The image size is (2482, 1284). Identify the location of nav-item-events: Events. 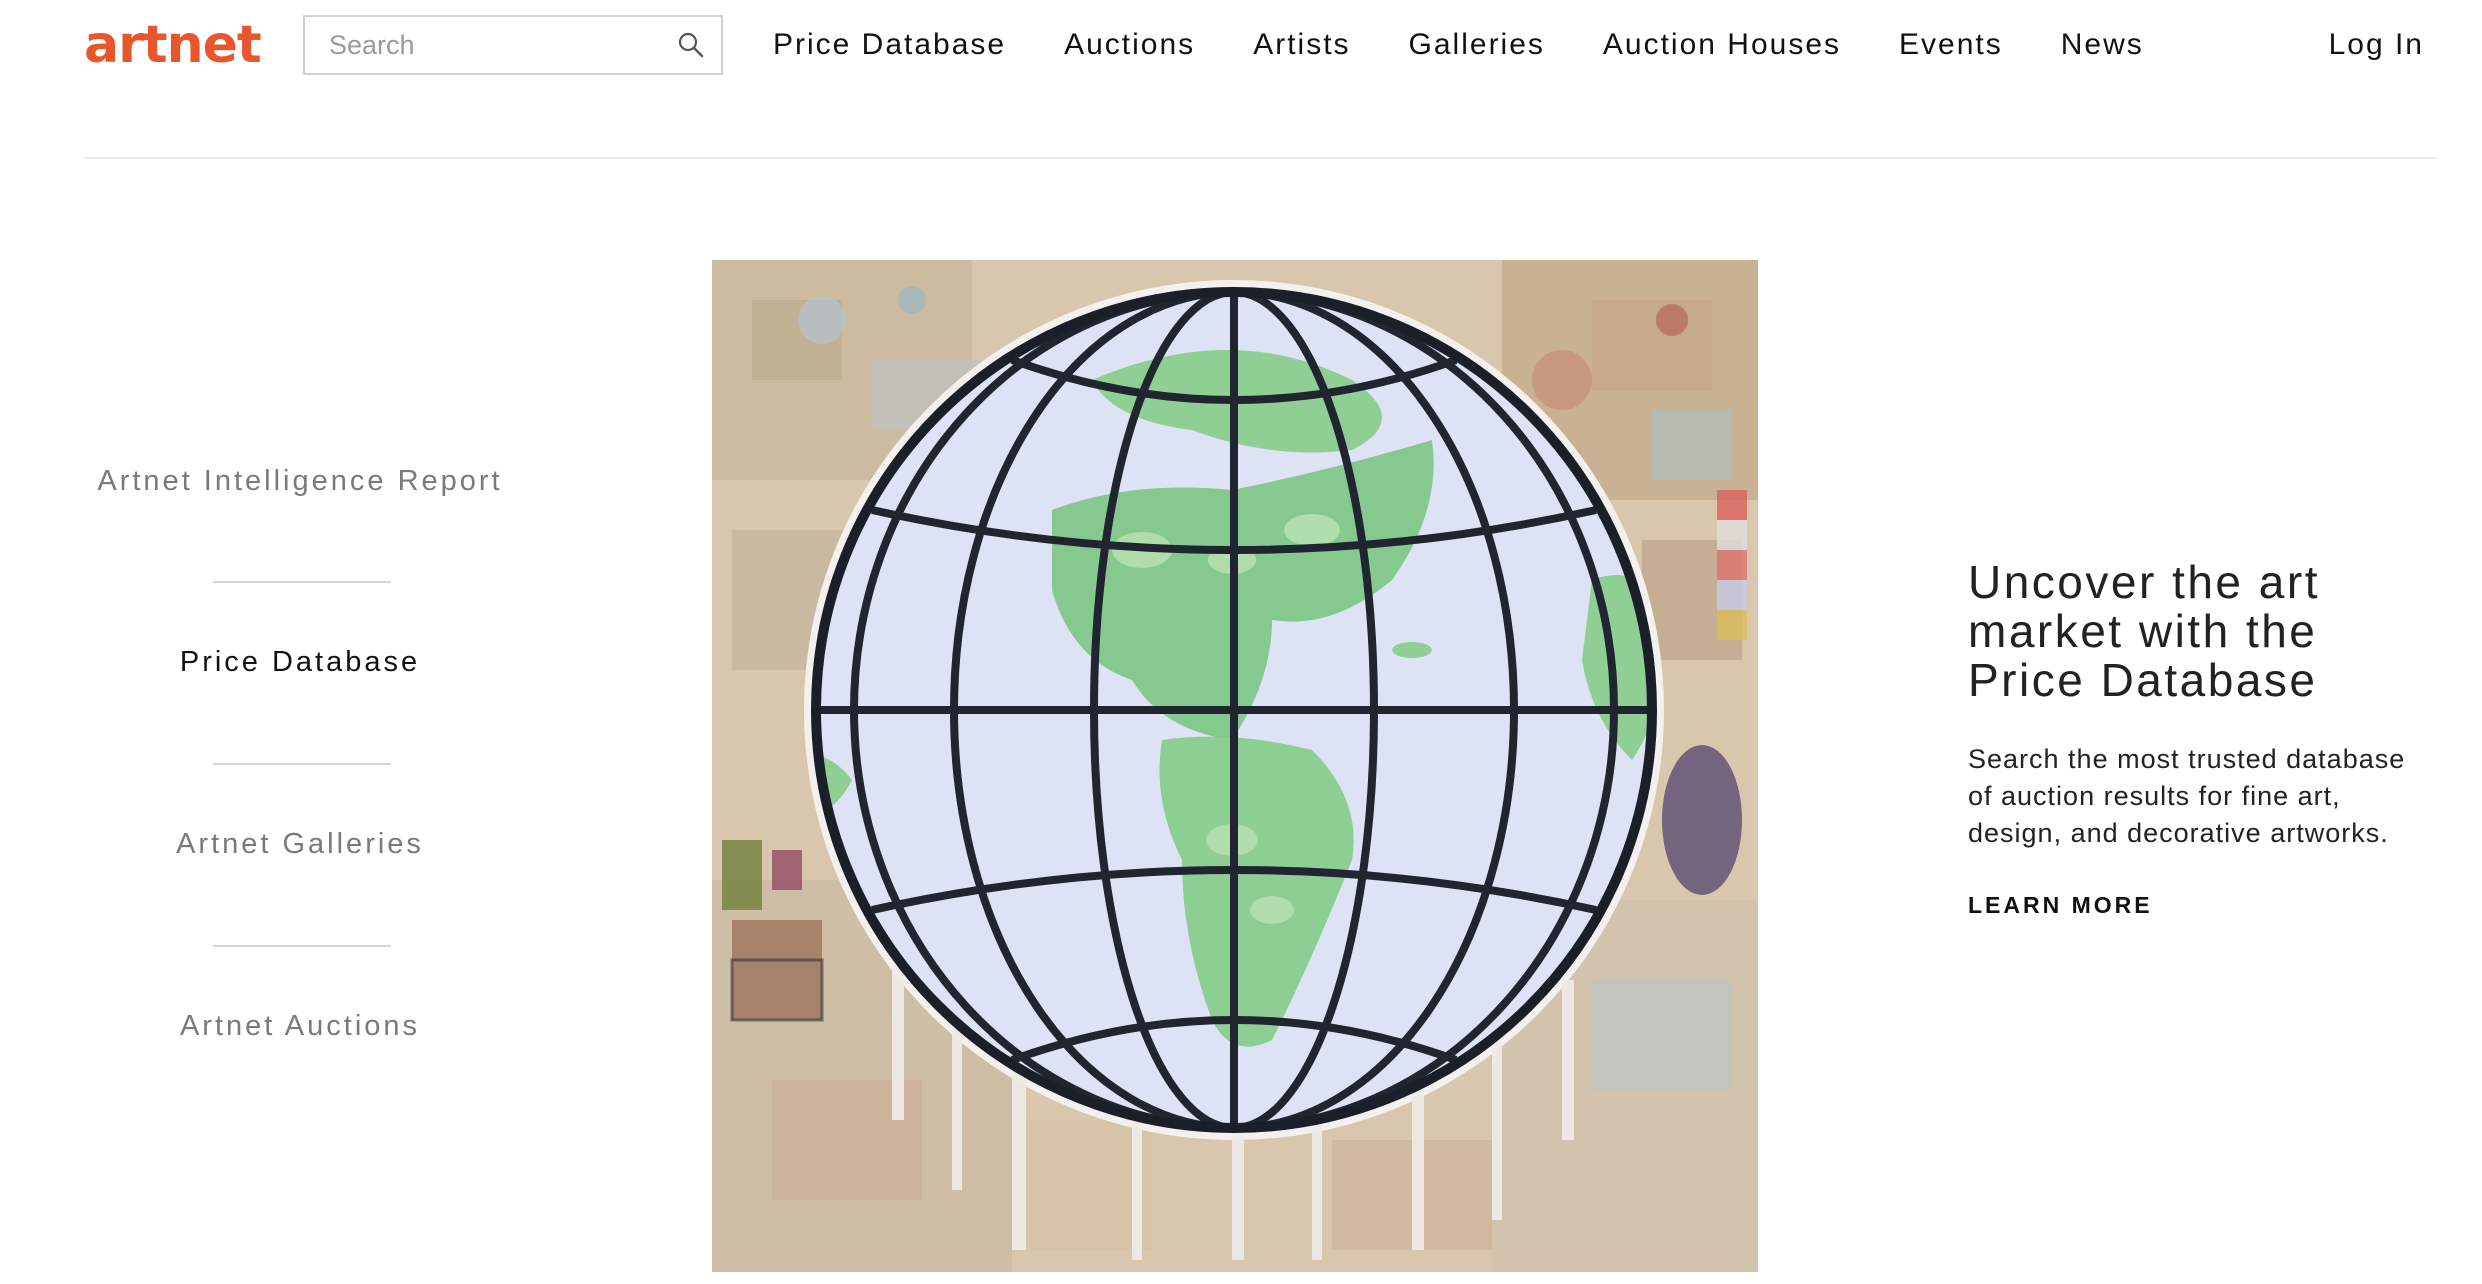
(1951, 45).